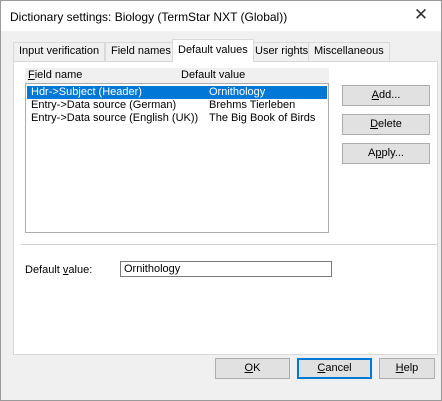 The height and width of the screenshot is (401, 442). What do you see at coordinates (252, 368) in the screenshot?
I see `ok-button: OK` at bounding box center [252, 368].